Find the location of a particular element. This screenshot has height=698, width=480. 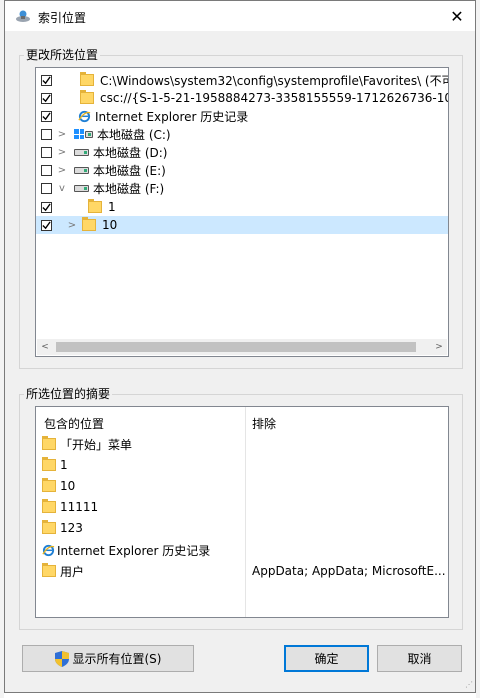

tree-item-label: 本地磁盘 (D:) is located at coordinates (130, 152).